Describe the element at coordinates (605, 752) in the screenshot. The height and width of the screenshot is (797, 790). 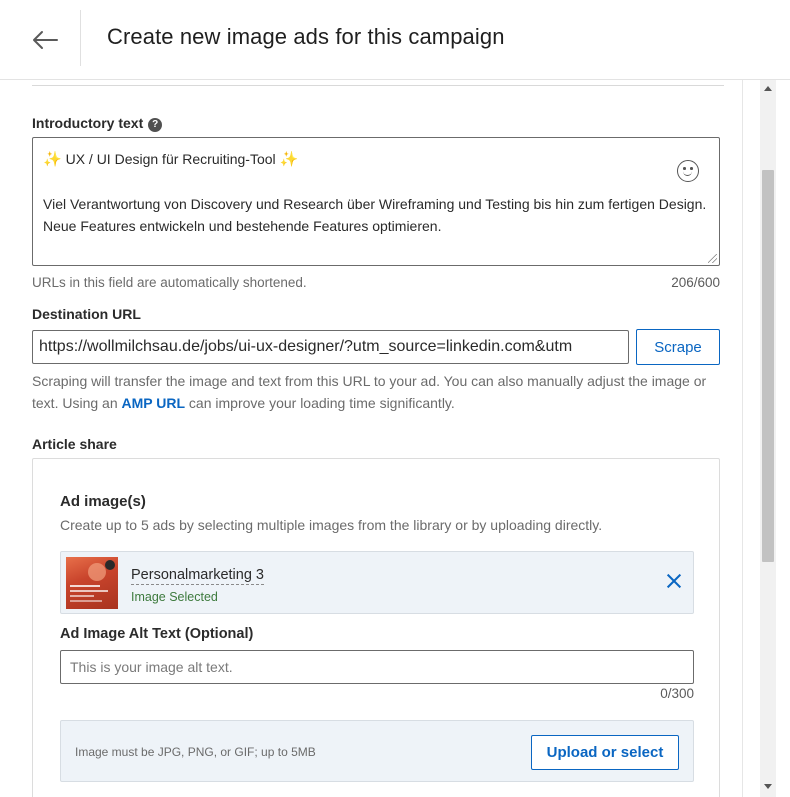
I see `upload-or-select-button: Upload or select` at that location.